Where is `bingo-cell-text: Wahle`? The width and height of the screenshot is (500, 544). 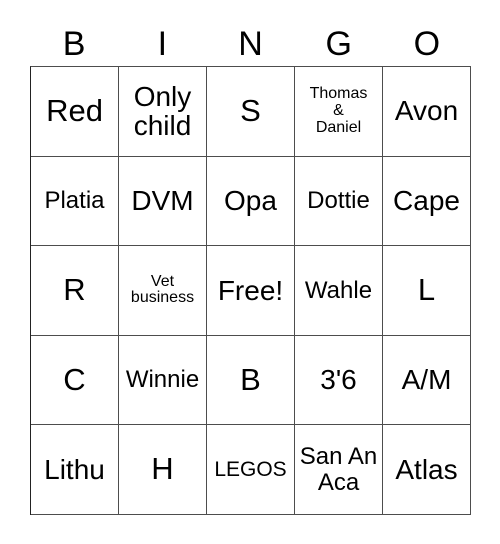 bingo-cell-text: Wahle is located at coordinates (338, 290).